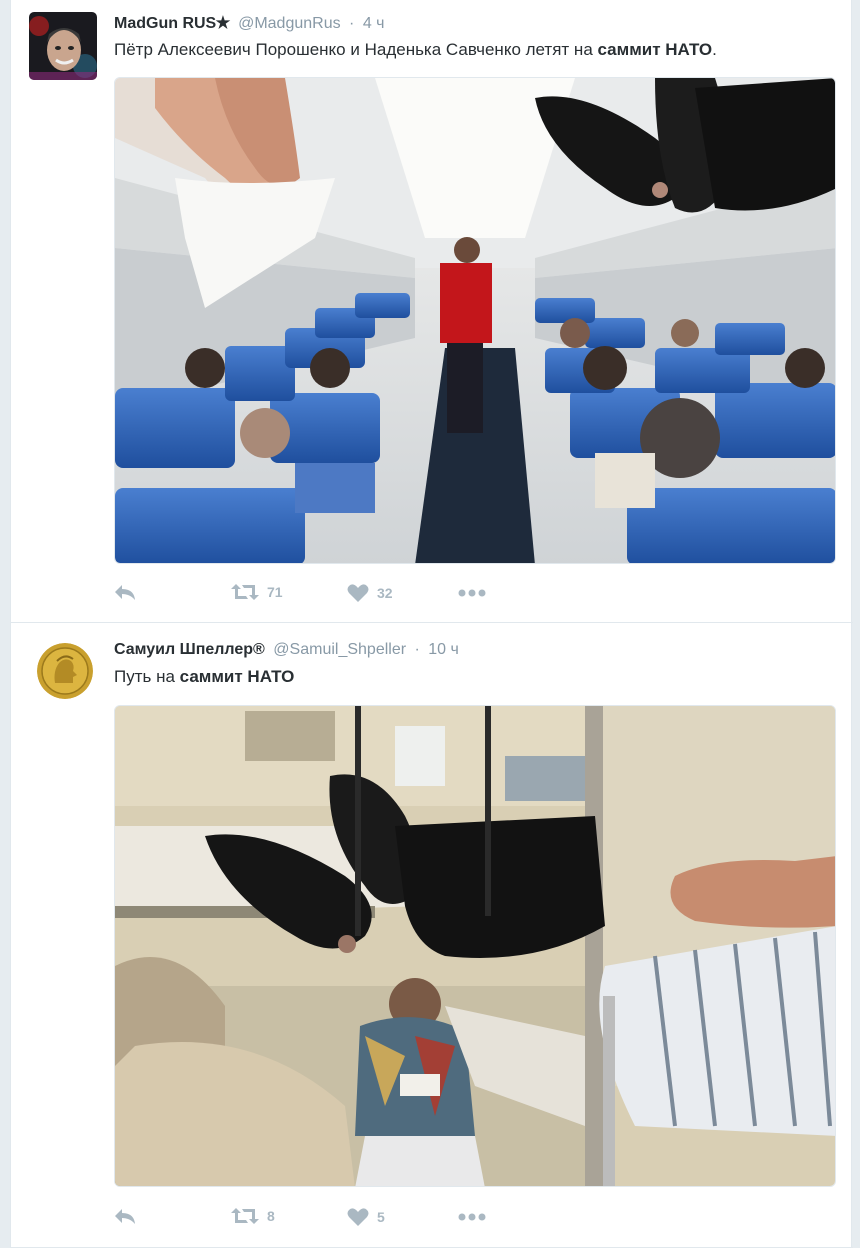 The image size is (860, 1248). I want to click on like-button: 32, so click(370, 593).